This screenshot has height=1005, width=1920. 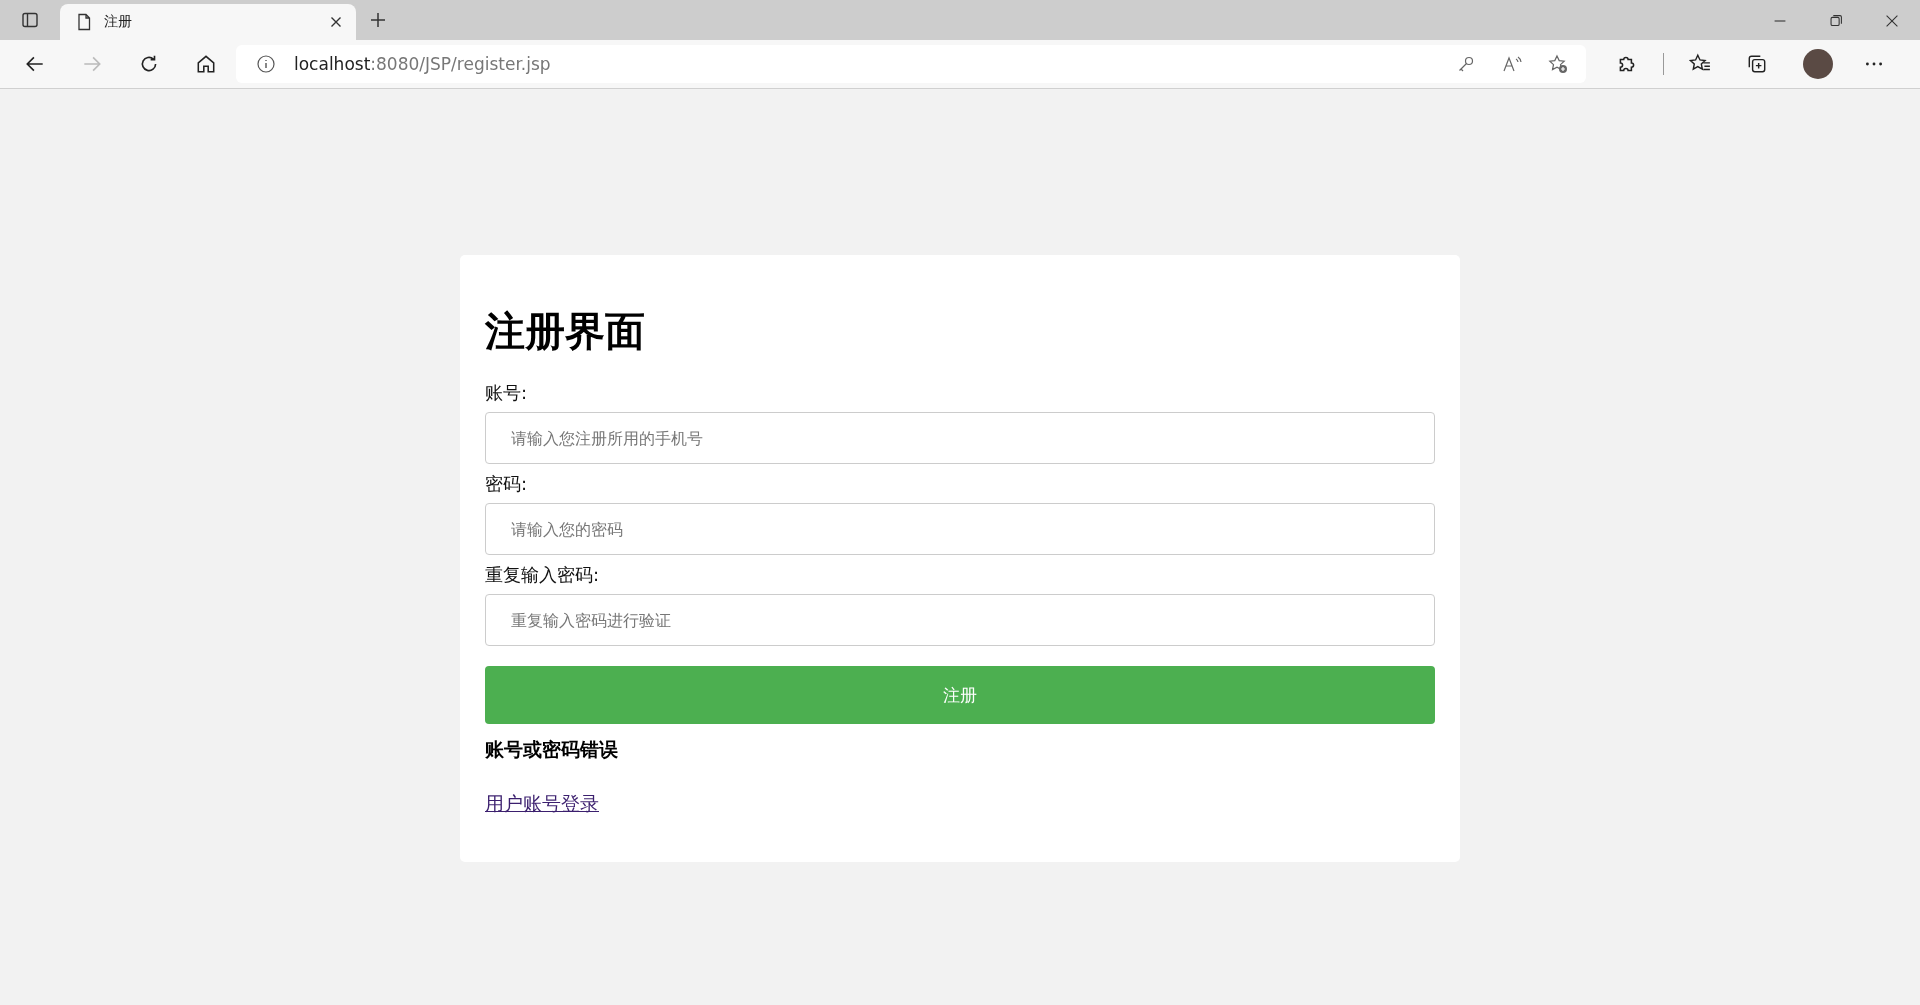 I want to click on input-field: 重复输入密码进行验证, so click(x=960, y=620).